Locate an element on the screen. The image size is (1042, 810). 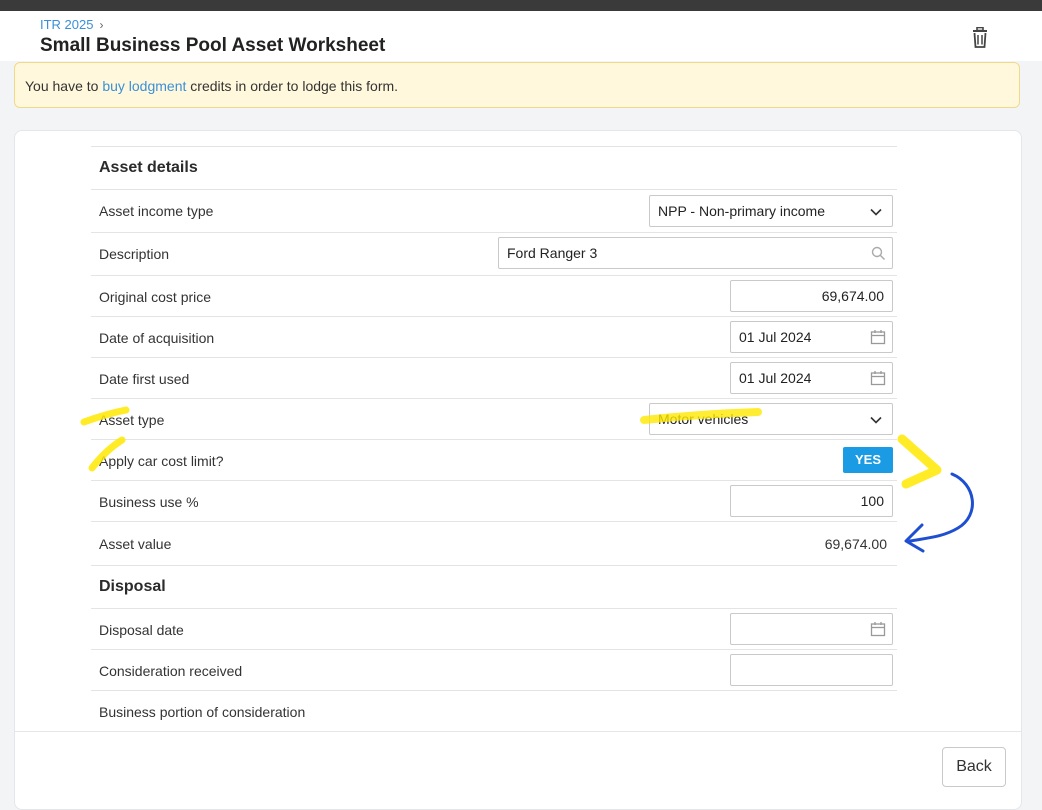
consideration-received-input is located at coordinates (811, 670).